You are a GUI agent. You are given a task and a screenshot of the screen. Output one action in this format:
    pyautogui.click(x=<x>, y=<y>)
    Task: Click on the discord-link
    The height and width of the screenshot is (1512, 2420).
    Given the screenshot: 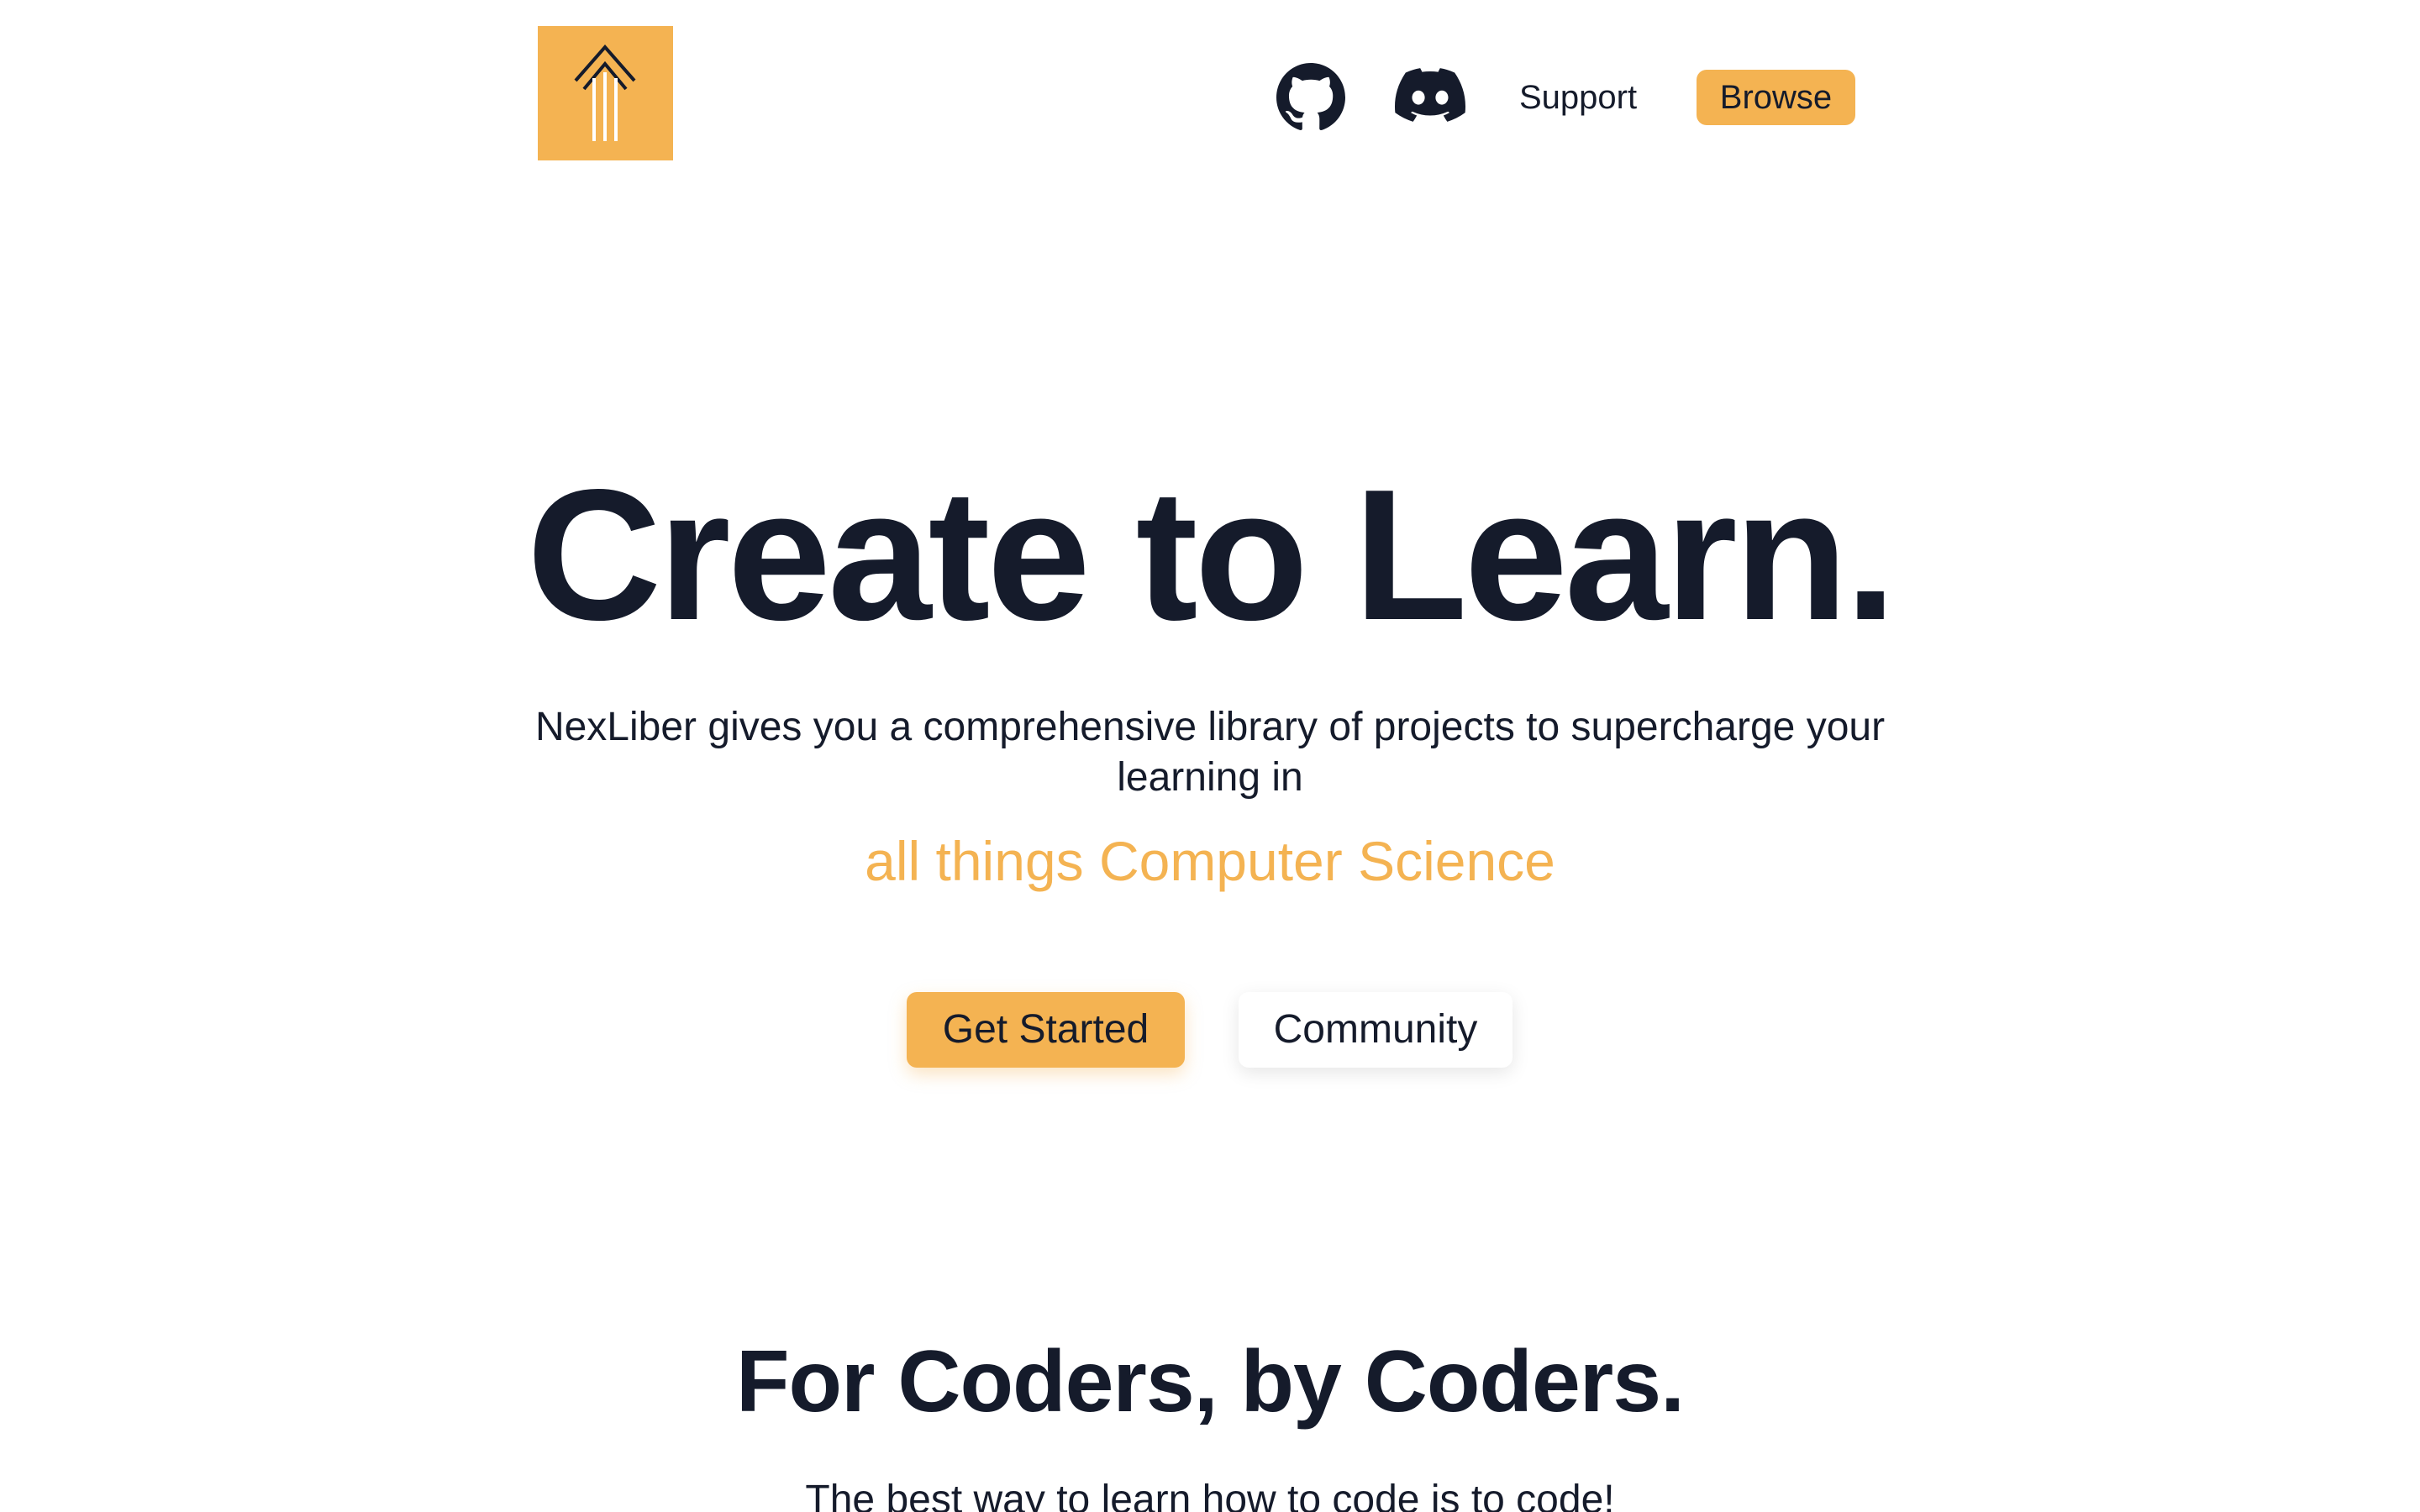 What is the action you would take?
    pyautogui.click(x=1430, y=95)
    